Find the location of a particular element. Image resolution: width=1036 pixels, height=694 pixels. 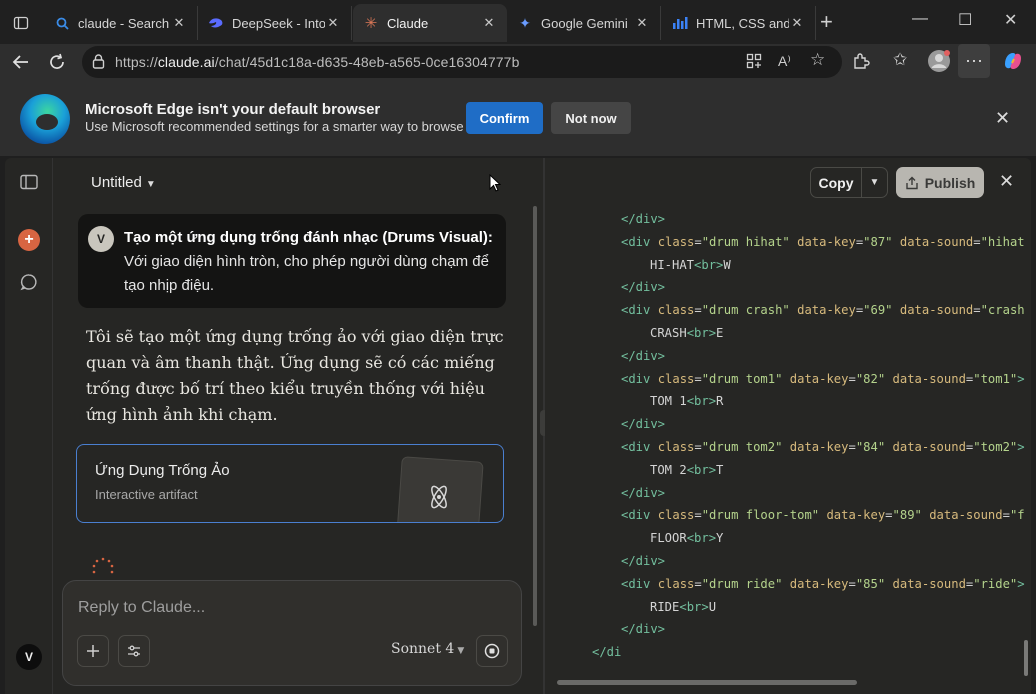

tab-actions-icon is located at coordinates (21, 23).